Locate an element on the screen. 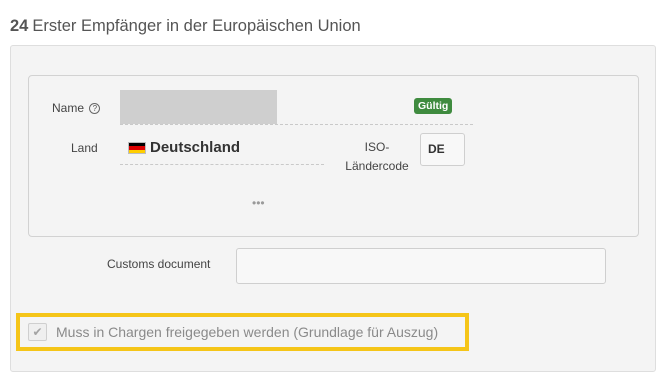  country-label: Land is located at coordinates (84, 148).